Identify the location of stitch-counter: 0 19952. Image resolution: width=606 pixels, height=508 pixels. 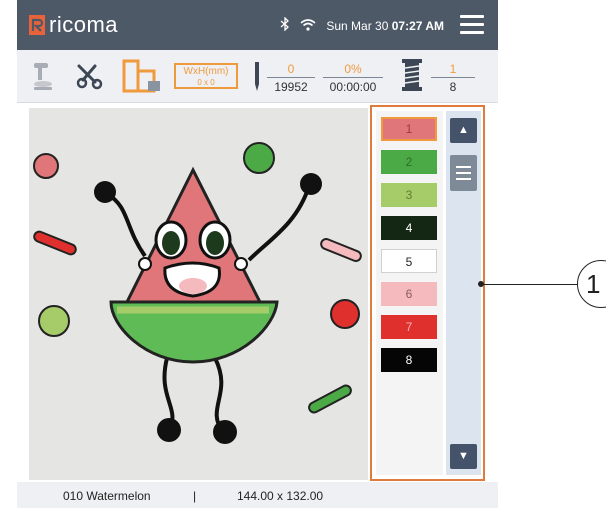
(291, 78).